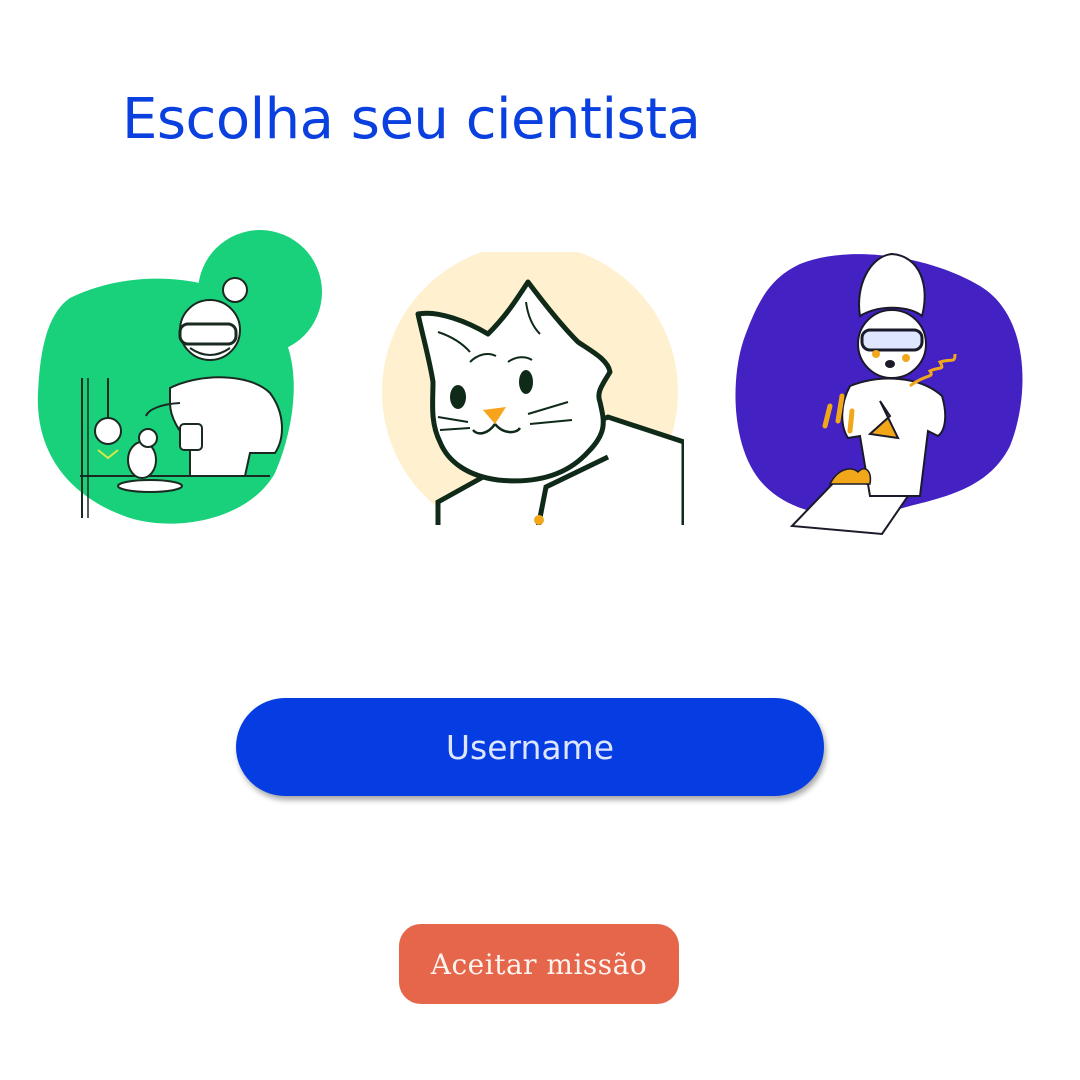  What do you see at coordinates (411, 119) in the screenshot?
I see `page-title: Escolha seu cientista` at bounding box center [411, 119].